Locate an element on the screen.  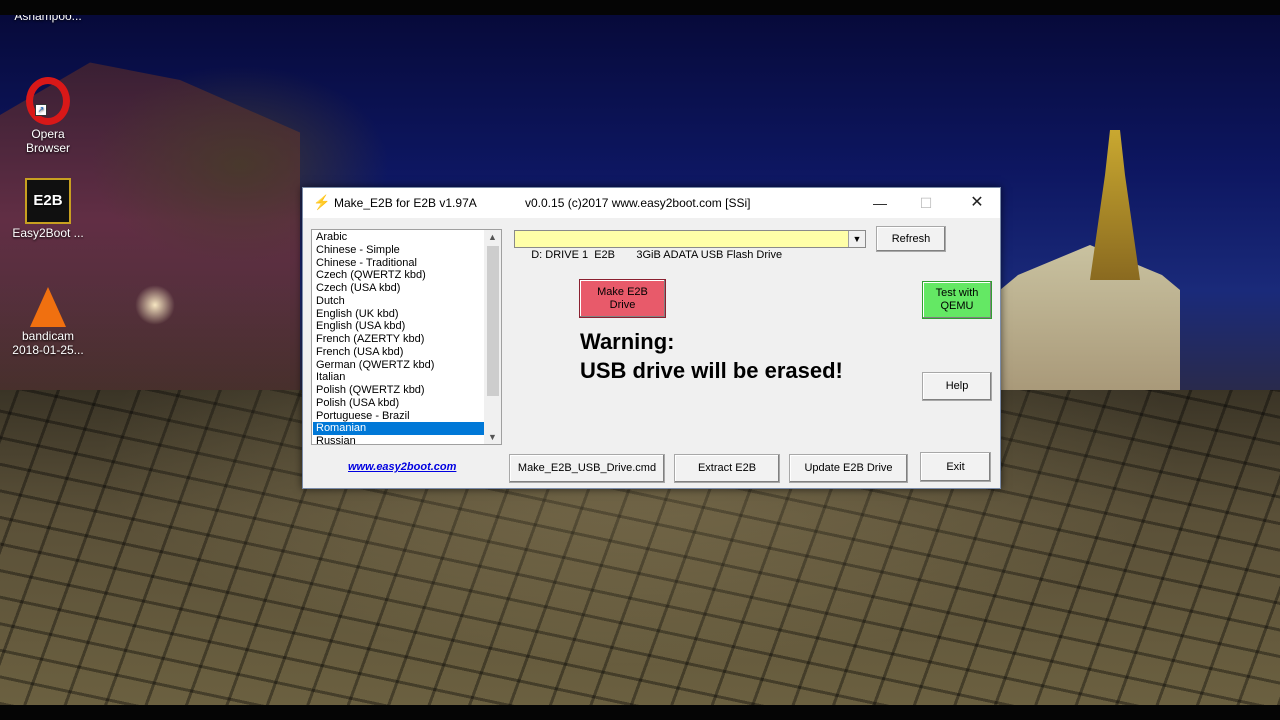
language-item: Czech (USA kbd) is located at coordinates (399, 288).